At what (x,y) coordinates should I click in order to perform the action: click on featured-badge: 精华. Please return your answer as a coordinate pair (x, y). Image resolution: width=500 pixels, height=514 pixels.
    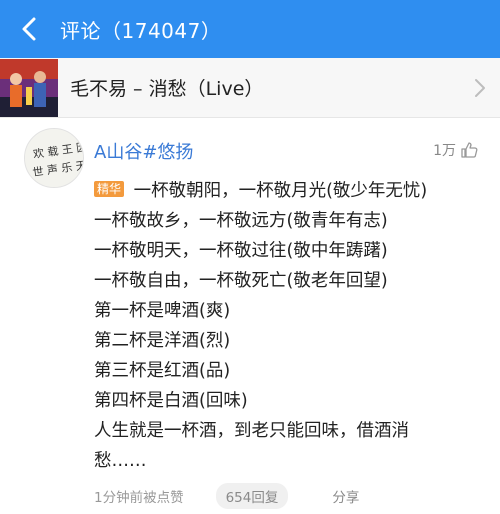
    Looking at the image, I should click on (109, 189).